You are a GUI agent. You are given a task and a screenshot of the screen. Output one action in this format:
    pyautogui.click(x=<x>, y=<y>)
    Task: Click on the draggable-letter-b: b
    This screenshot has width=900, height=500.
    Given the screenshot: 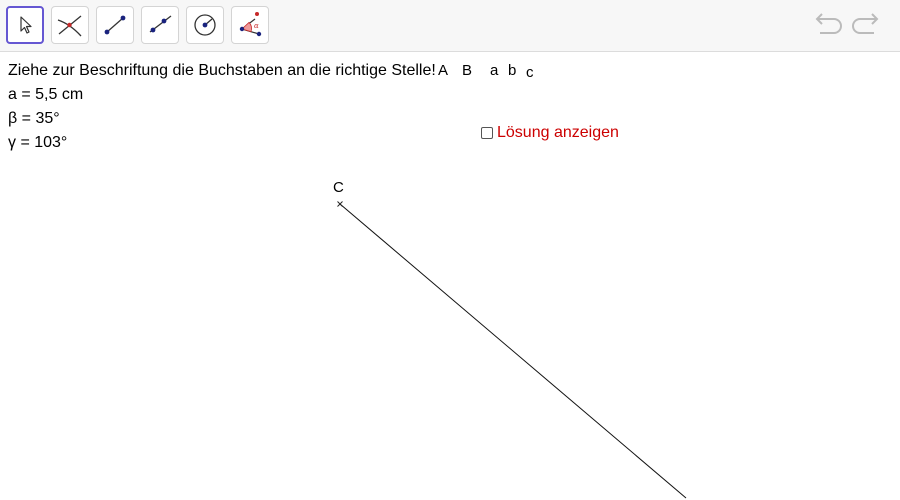 What is the action you would take?
    pyautogui.click(x=512, y=71)
    